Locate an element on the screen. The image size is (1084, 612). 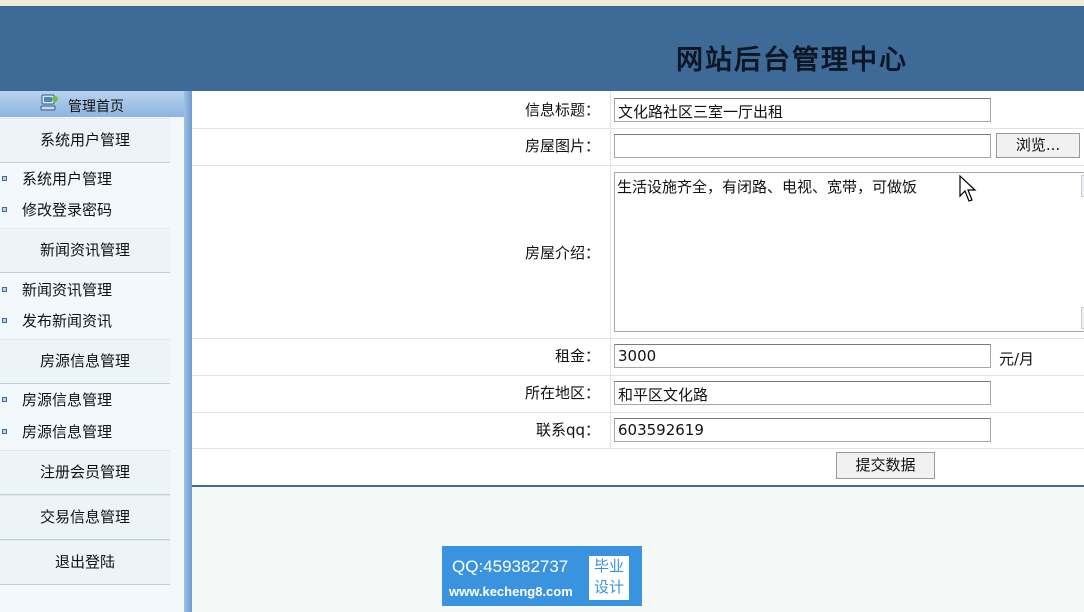
intro-label: 房屋介绍： is located at coordinates (562, 253).